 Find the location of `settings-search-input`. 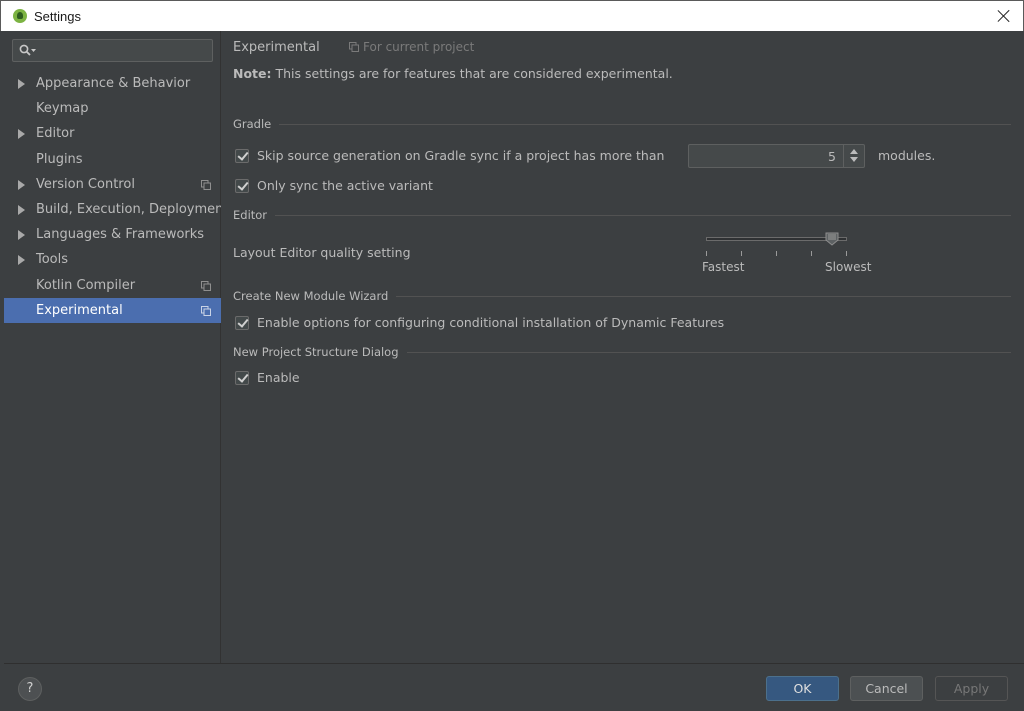

settings-search-input is located at coordinates (112, 50).